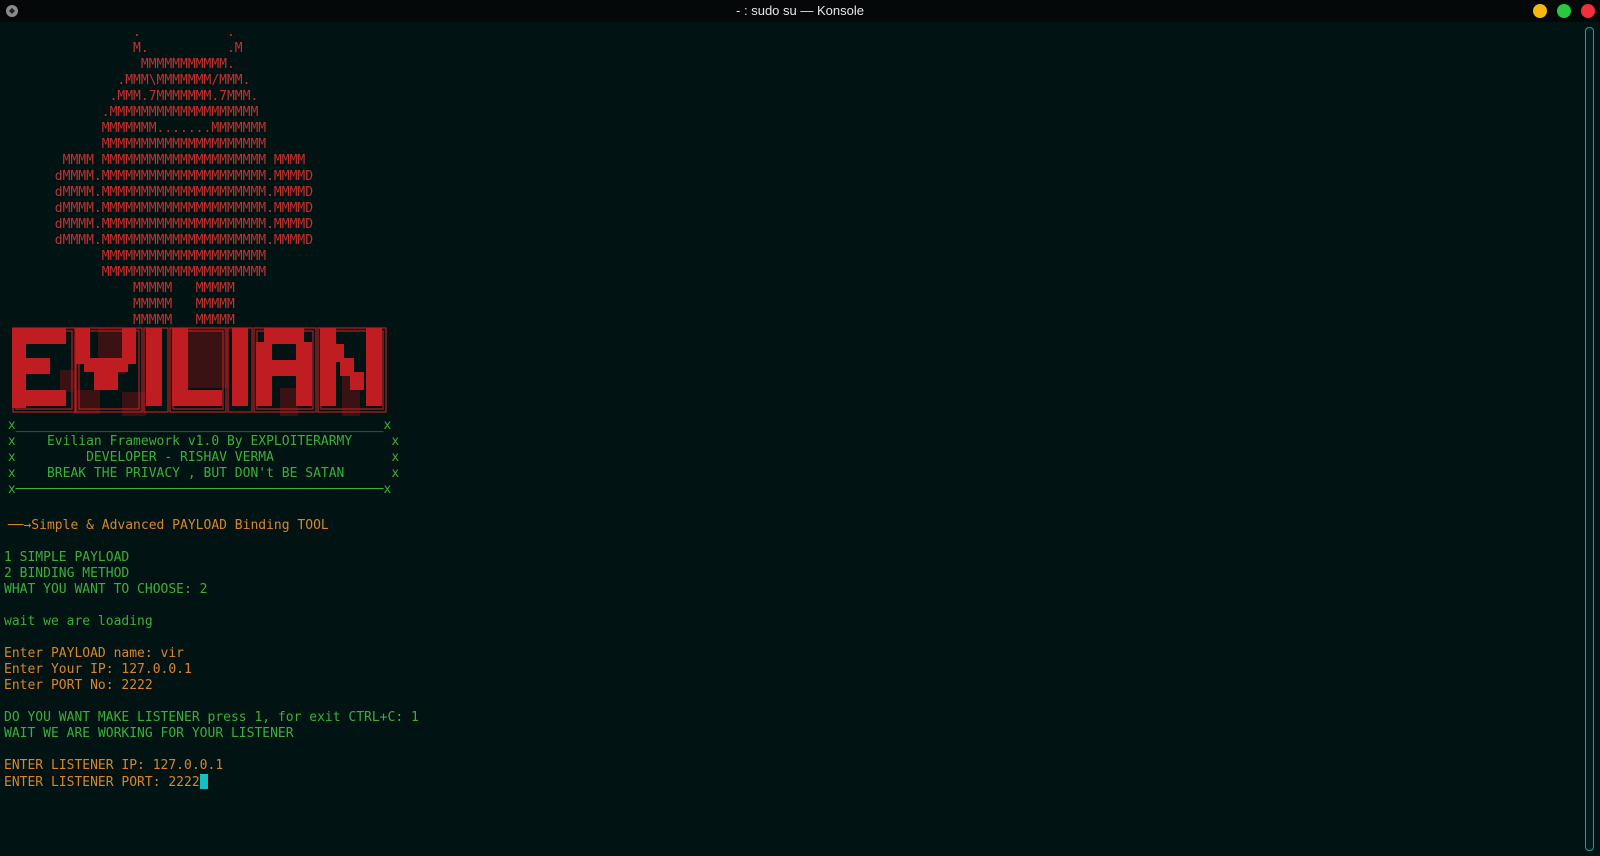  Describe the element at coordinates (203, 781) in the screenshot. I see `text-cursor` at that location.